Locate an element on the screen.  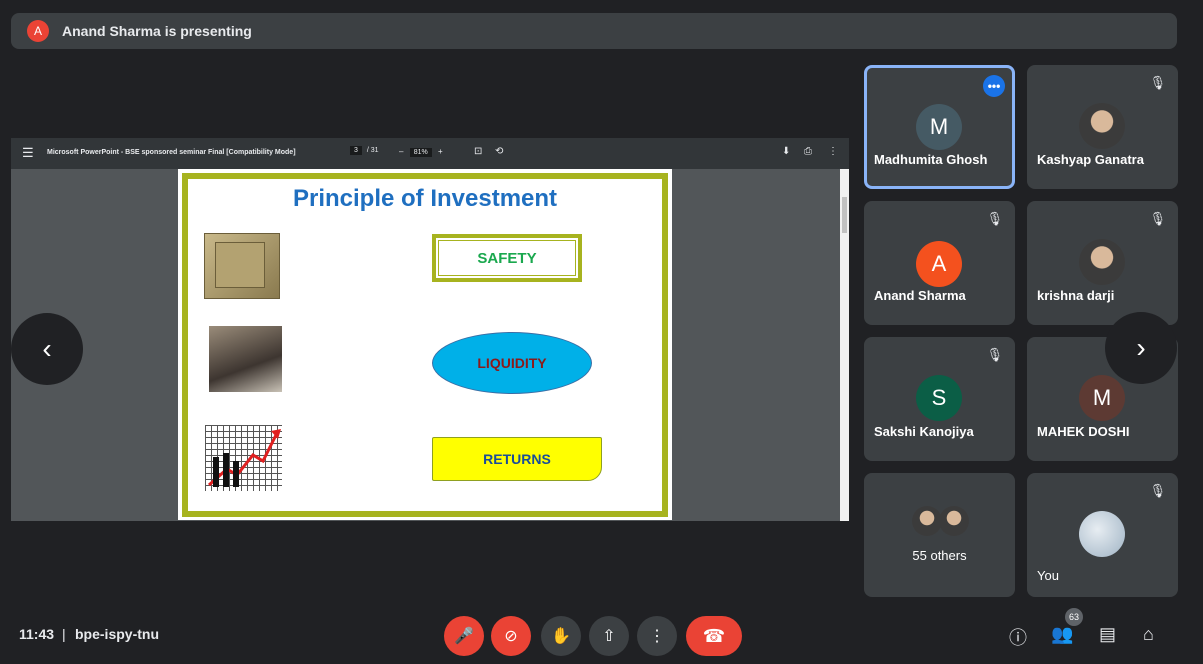
hand-icon: ✋ is located at coordinates (561, 636).